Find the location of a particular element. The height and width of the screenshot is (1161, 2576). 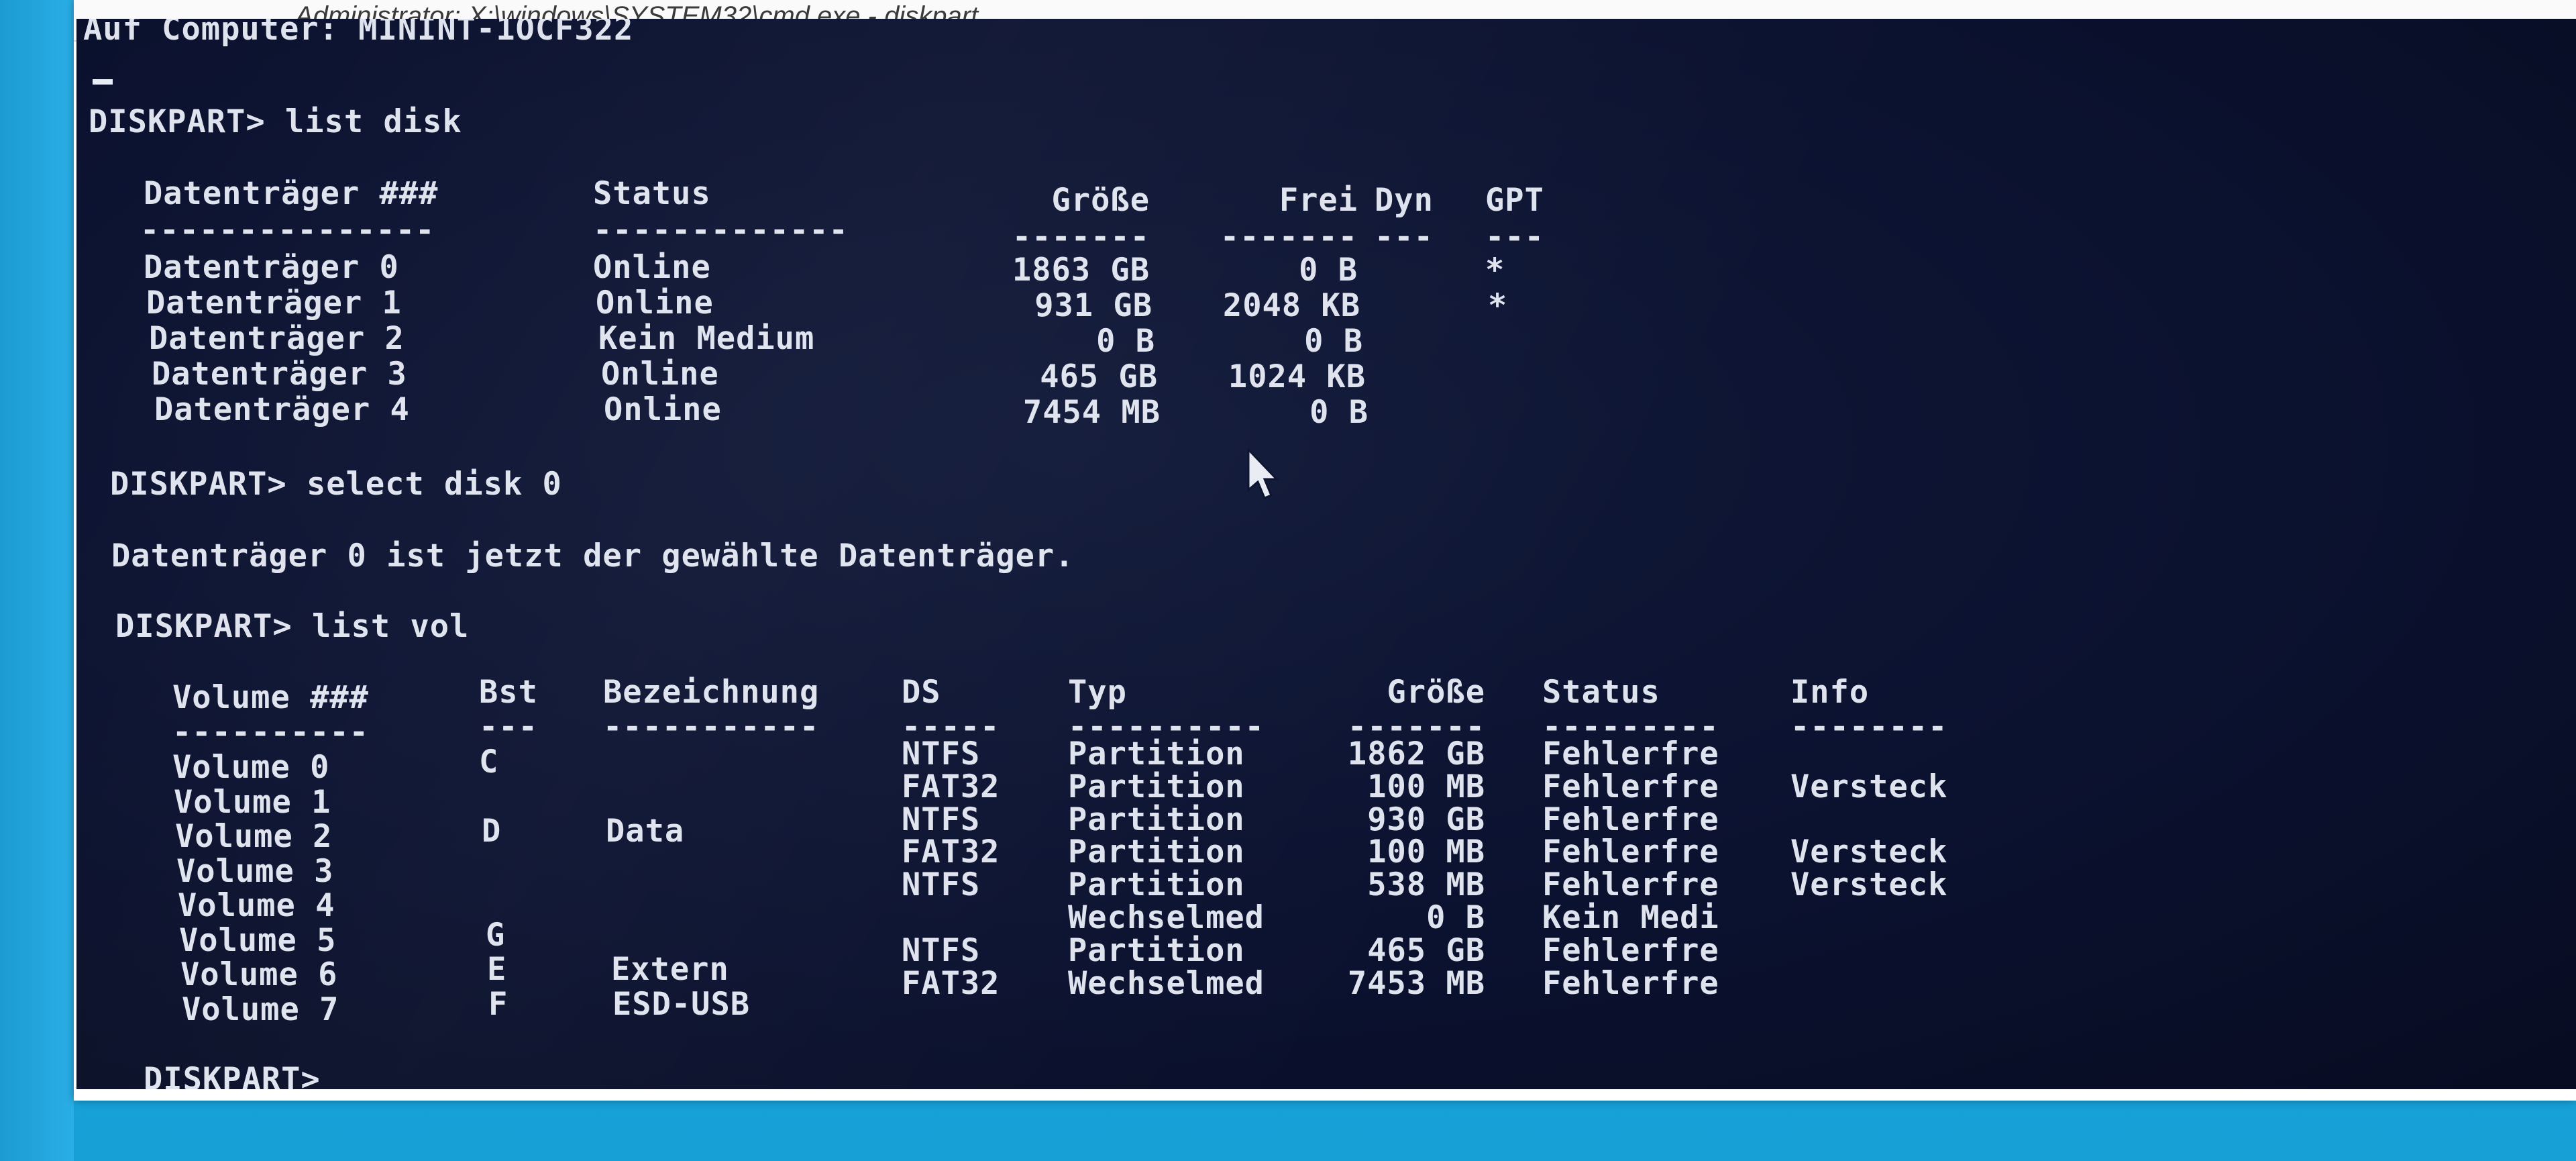

disk-table-header: Datenträger ### is located at coordinates (291, 194).